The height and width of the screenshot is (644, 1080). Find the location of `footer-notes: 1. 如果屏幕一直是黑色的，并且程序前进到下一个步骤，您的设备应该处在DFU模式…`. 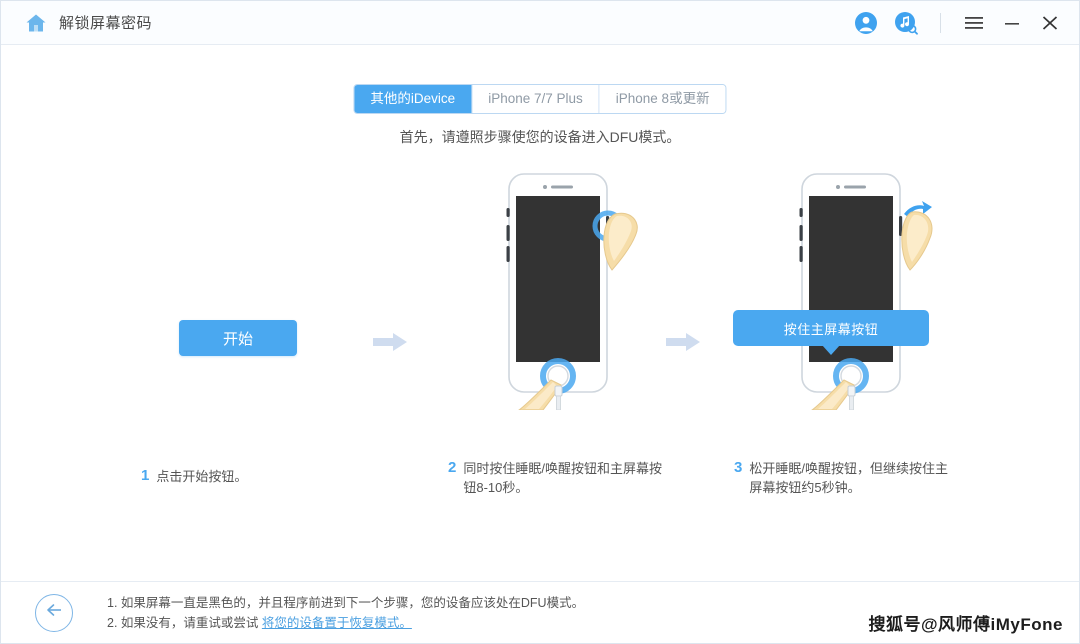

footer-notes: 1. 如果屏幕一直是黑色的，并且程序前进到下一个步骤，您的设备应该处在DFU模式… is located at coordinates (345, 613).